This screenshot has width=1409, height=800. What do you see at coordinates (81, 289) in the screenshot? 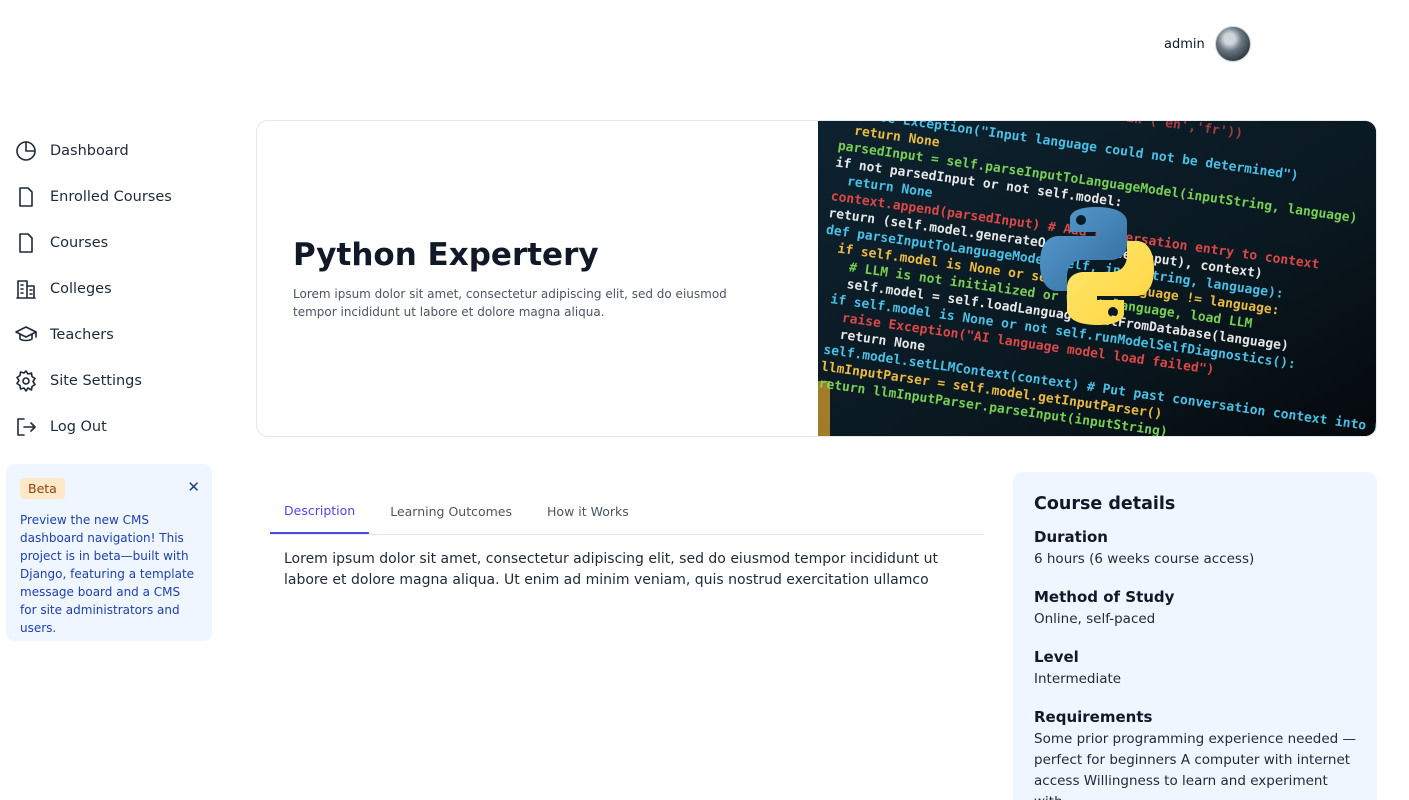
I see `sidebar-item-label: Colleges` at bounding box center [81, 289].